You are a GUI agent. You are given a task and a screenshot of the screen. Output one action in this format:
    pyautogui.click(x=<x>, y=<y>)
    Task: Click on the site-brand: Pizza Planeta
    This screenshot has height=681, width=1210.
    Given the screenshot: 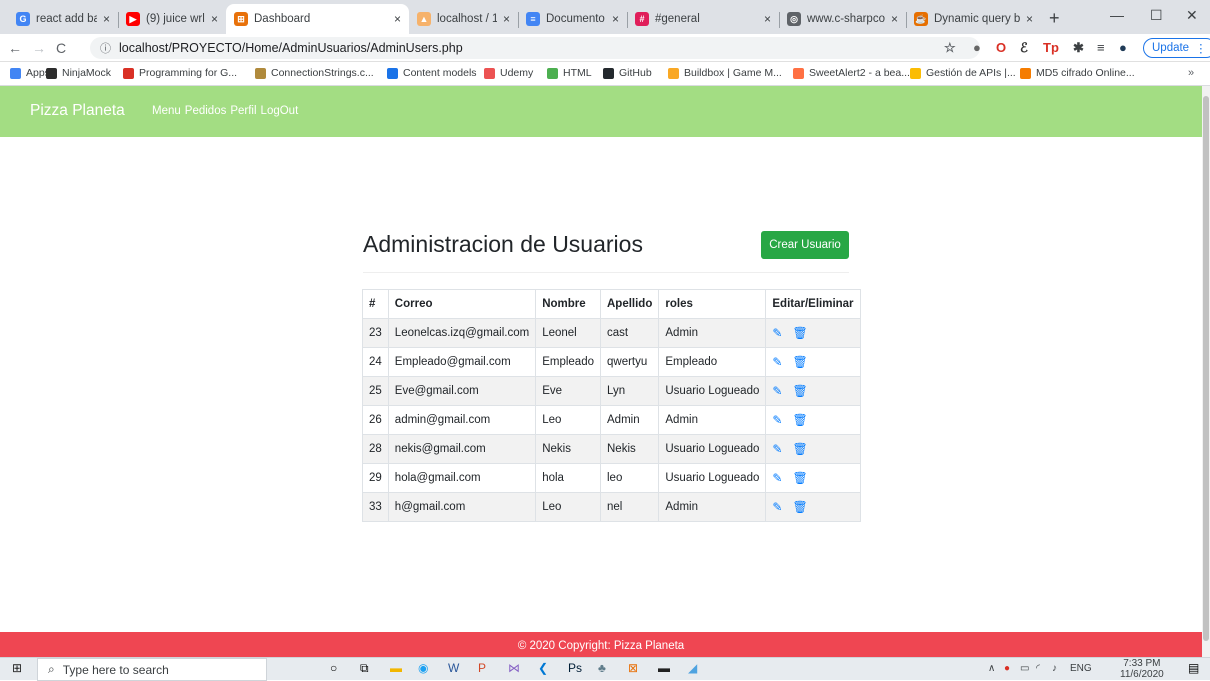 What is the action you would take?
    pyautogui.click(x=77, y=111)
    